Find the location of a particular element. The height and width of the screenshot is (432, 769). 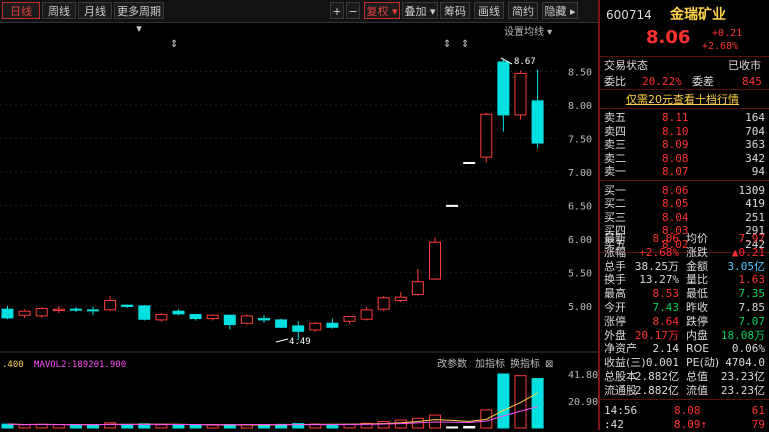

stat-value: 18.08万 is located at coordinates (742, 335).